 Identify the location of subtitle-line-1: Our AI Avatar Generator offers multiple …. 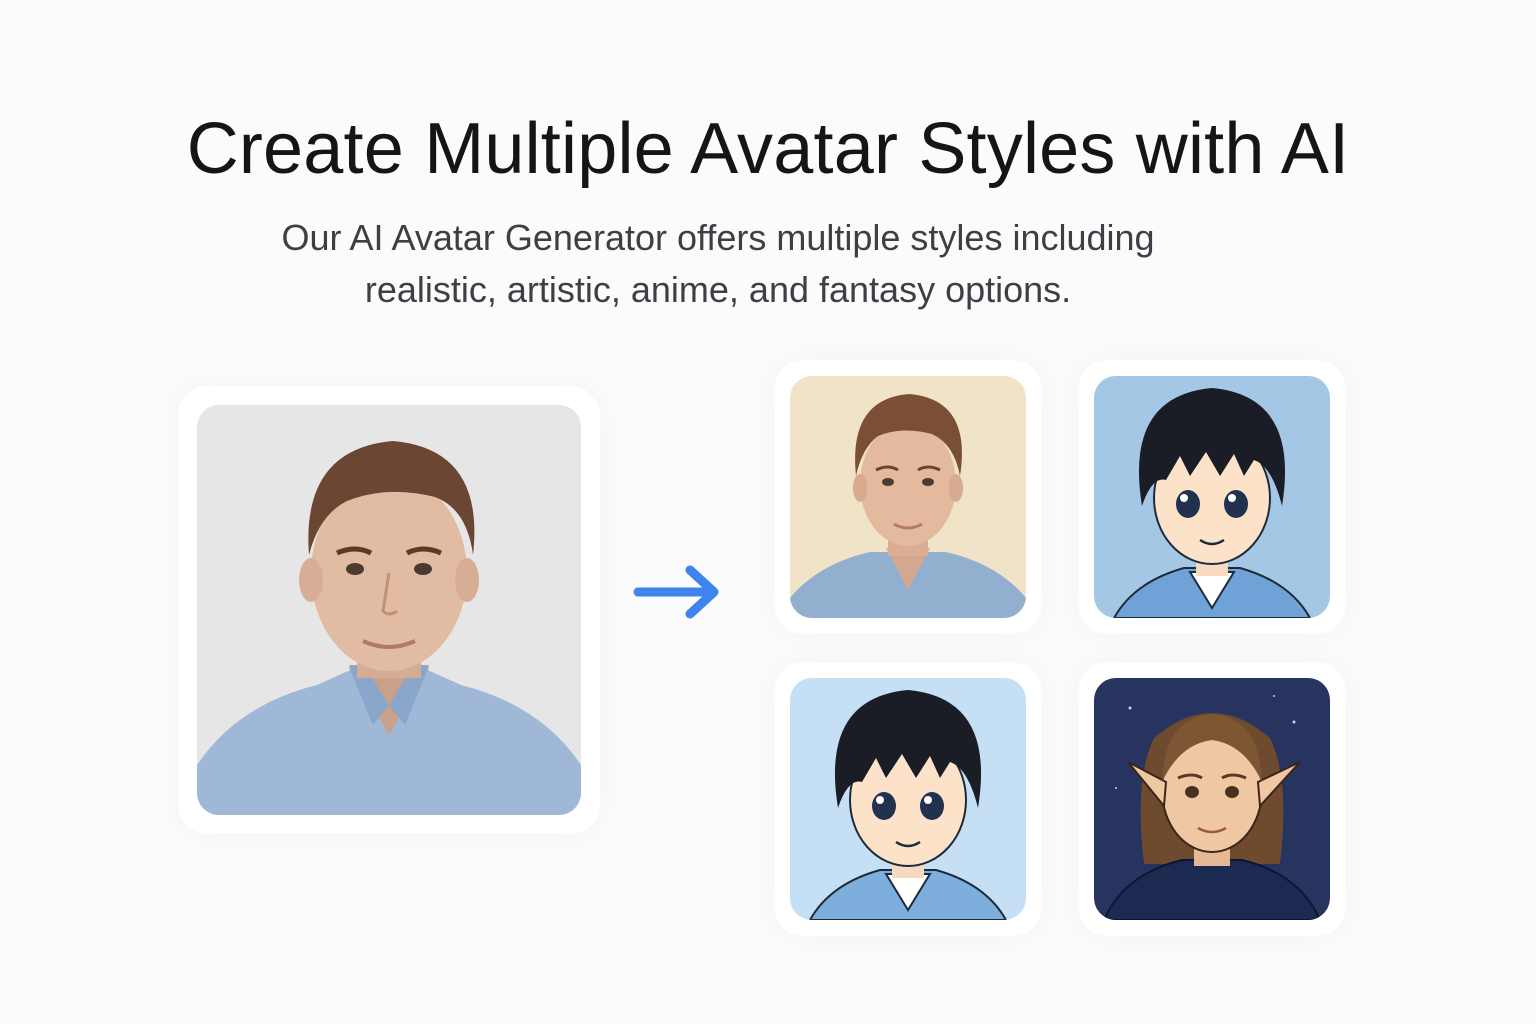
(718, 237).